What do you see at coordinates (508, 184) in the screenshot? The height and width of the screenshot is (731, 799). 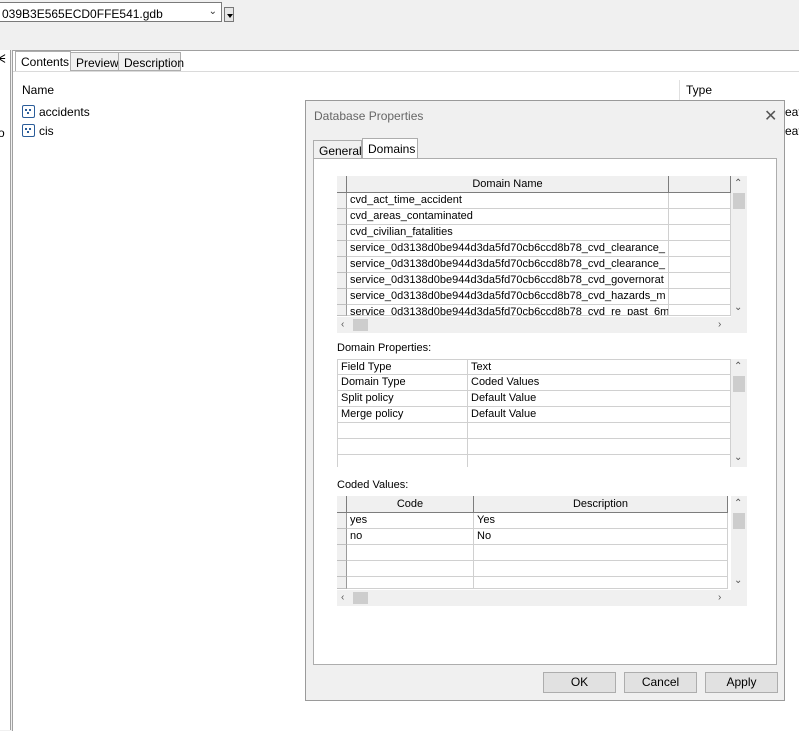 I see `column-header-domain-name: Domain Name` at bounding box center [508, 184].